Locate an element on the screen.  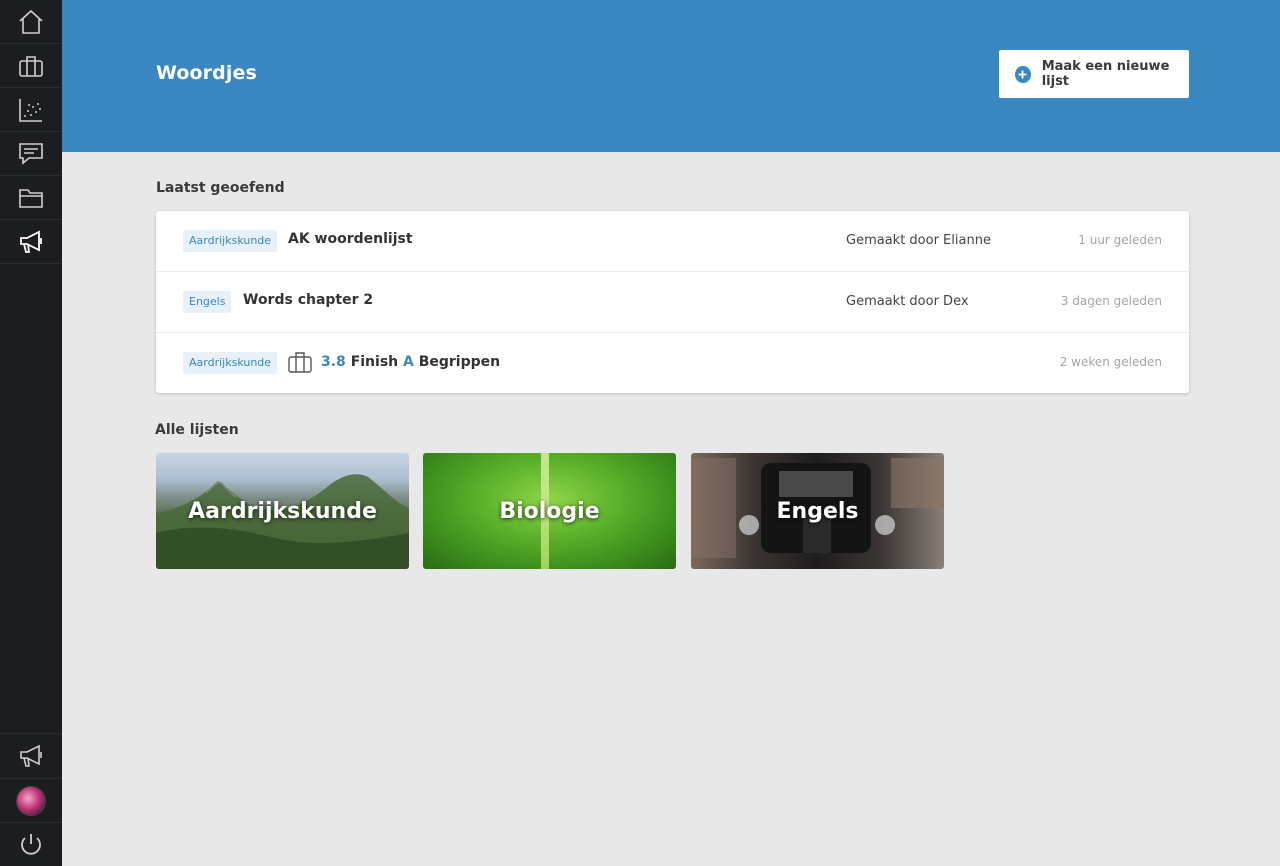
subject-tag: Engels is located at coordinates (207, 302).